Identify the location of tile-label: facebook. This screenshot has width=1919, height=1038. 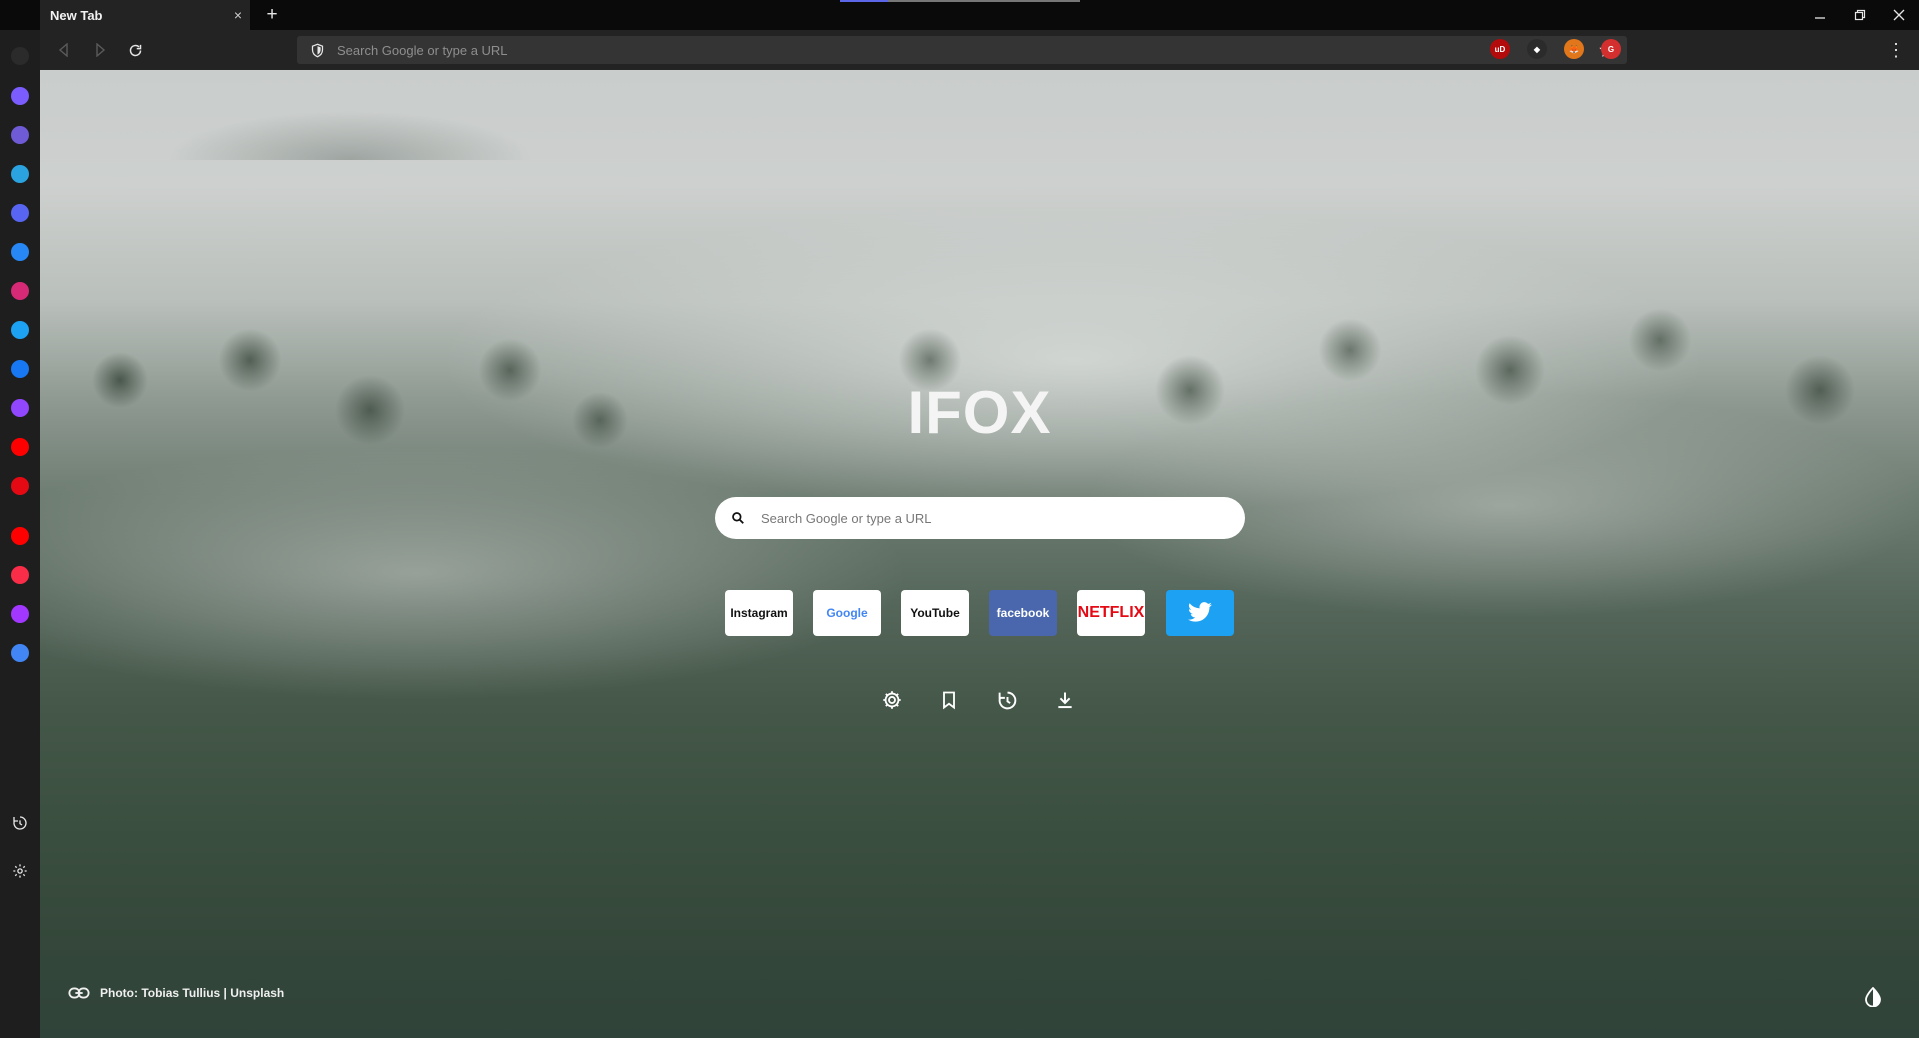
(1023, 613).